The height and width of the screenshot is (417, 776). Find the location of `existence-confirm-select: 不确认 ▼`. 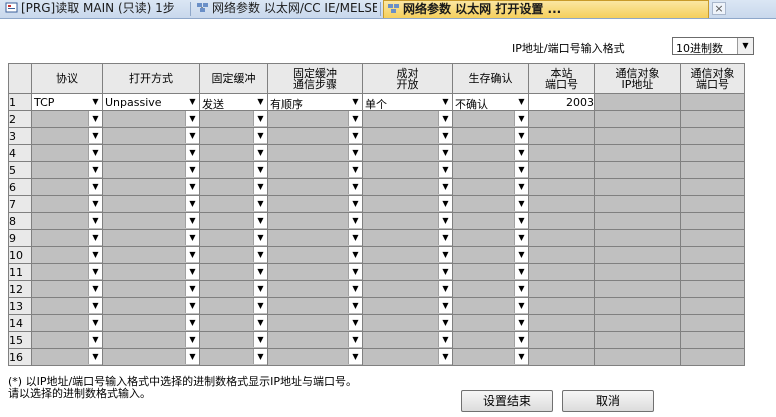

existence-confirm-select: 不确认 ▼ is located at coordinates (490, 102).